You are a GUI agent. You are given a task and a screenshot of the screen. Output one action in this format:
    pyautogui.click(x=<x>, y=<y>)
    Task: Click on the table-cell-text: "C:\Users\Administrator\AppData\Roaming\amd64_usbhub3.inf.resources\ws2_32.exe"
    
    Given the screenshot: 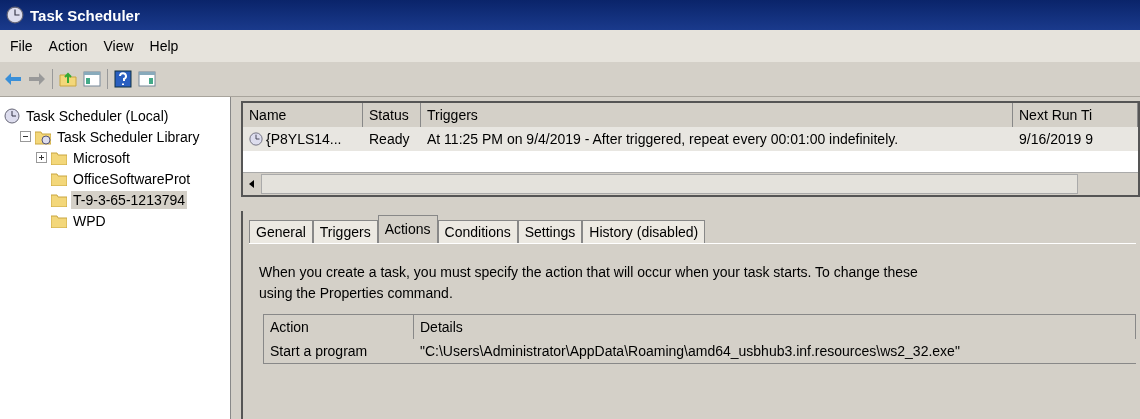 What is the action you would take?
    pyautogui.click(x=690, y=351)
    